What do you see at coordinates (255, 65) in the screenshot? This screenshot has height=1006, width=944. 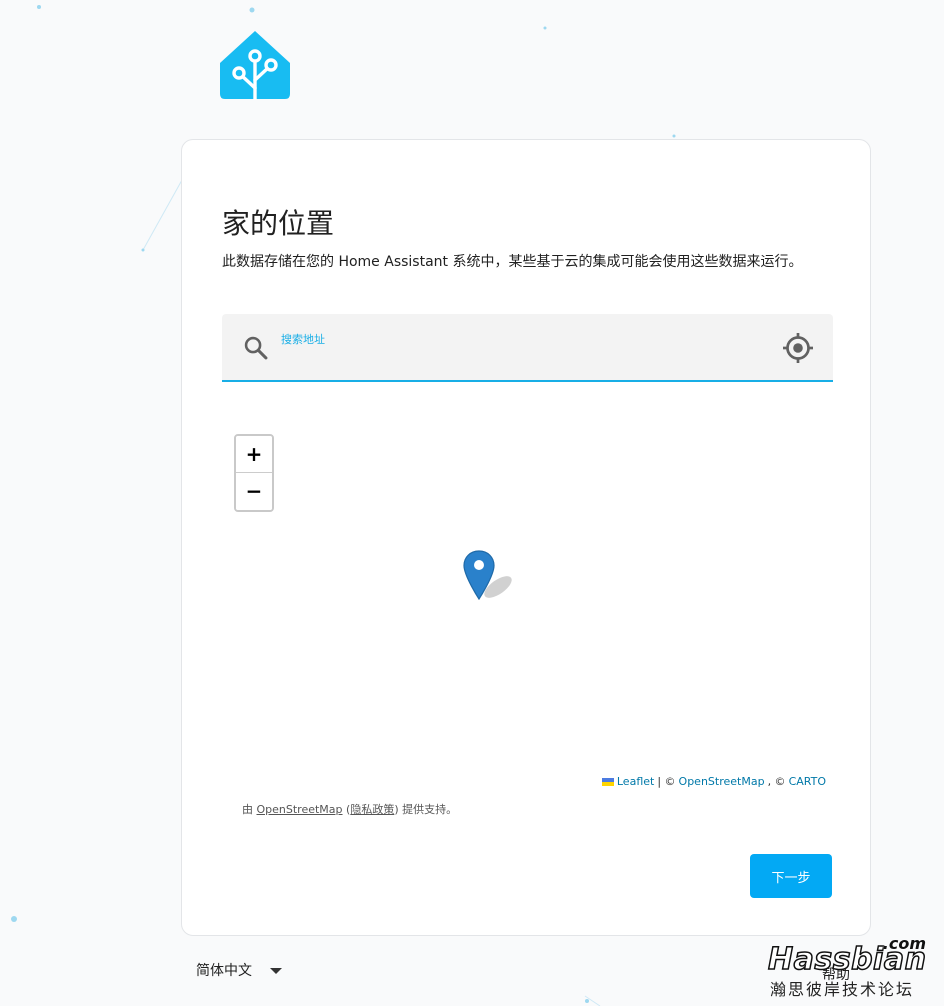 I see `home-assistant-logo-icon` at bounding box center [255, 65].